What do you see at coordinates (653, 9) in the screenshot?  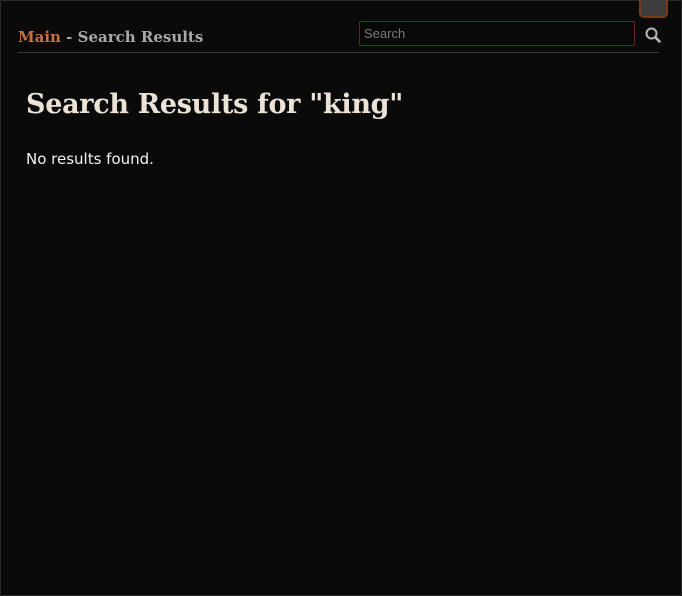 I see `corner-menu-button` at bounding box center [653, 9].